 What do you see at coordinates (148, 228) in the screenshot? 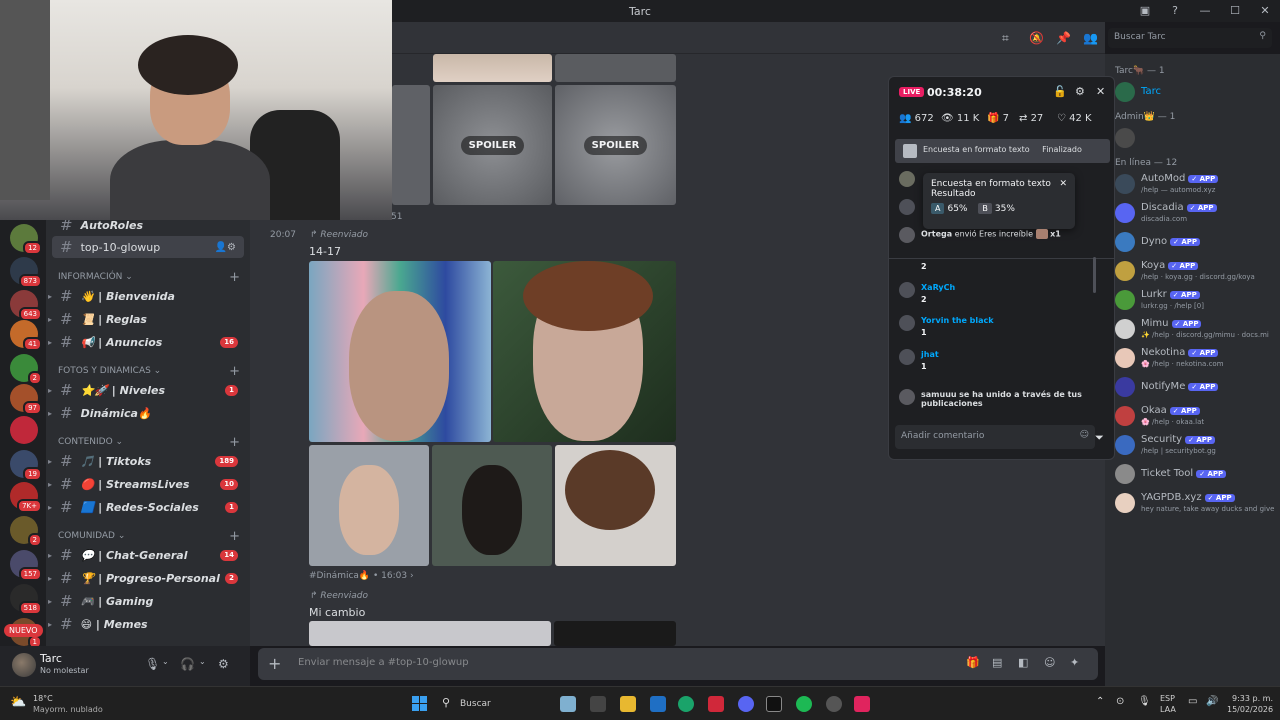
I see `channel-autoroles: # AutoRoles` at bounding box center [148, 228].